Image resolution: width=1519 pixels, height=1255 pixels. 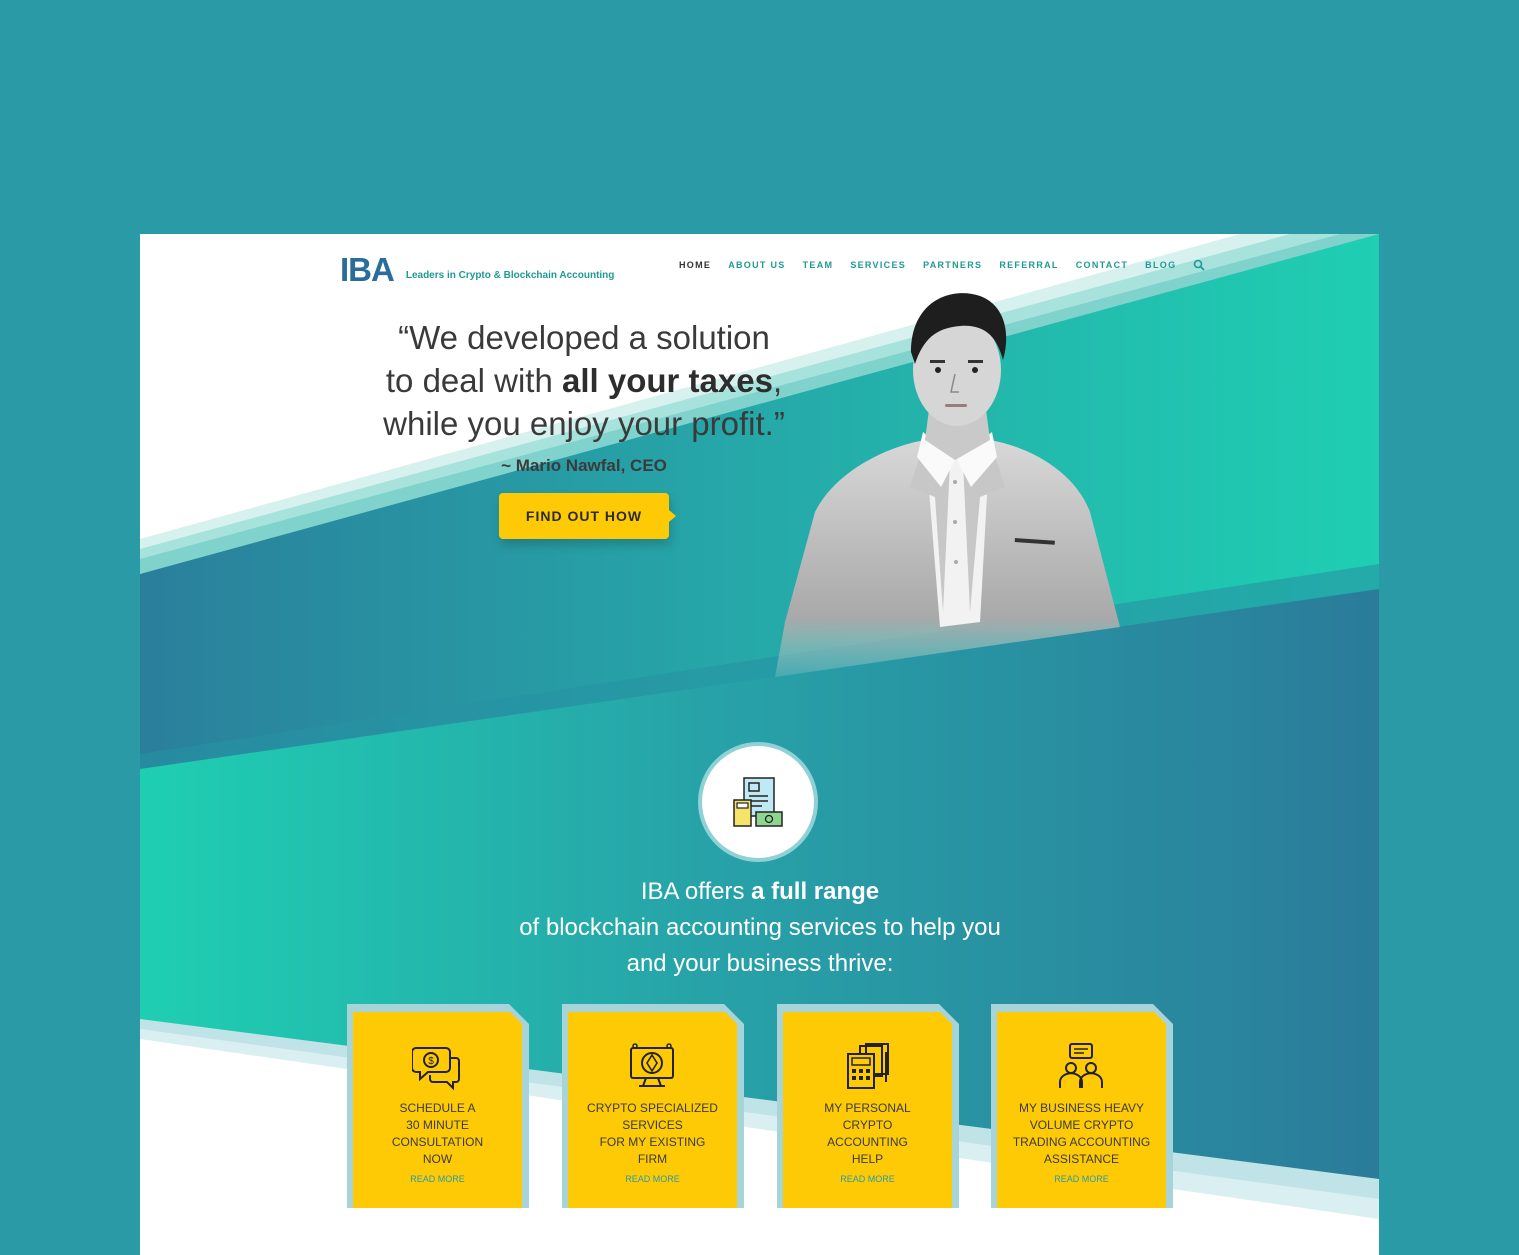 I want to click on quote-line-1: “We developed a solution, so click(x=584, y=337).